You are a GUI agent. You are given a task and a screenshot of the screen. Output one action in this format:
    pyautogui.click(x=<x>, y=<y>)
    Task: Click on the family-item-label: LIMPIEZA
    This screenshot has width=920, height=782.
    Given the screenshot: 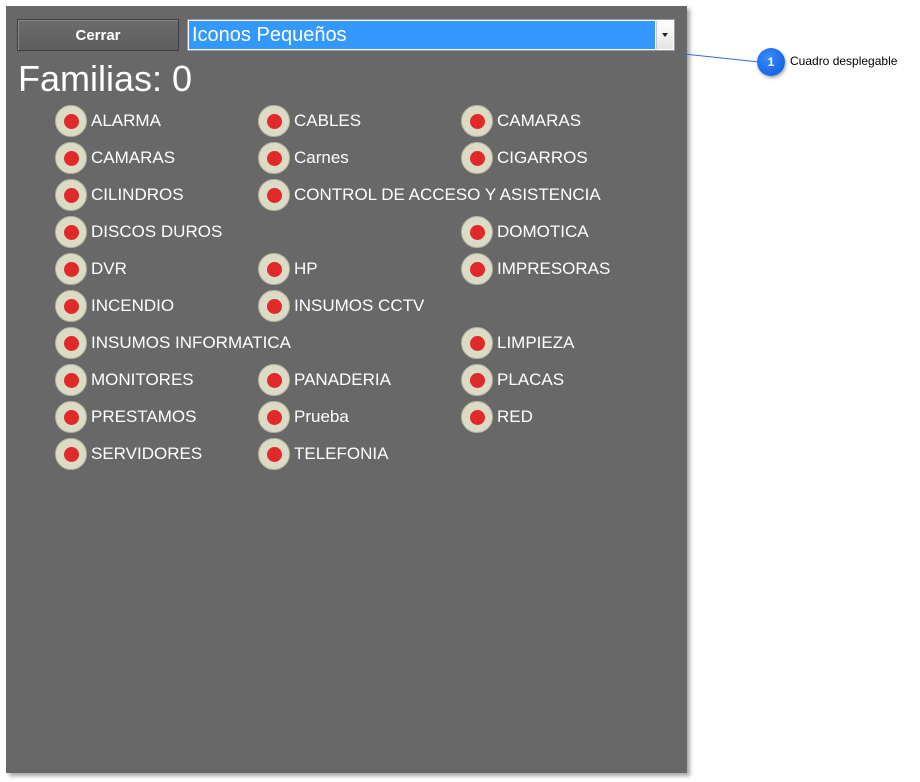 What is the action you would take?
    pyautogui.click(x=536, y=342)
    